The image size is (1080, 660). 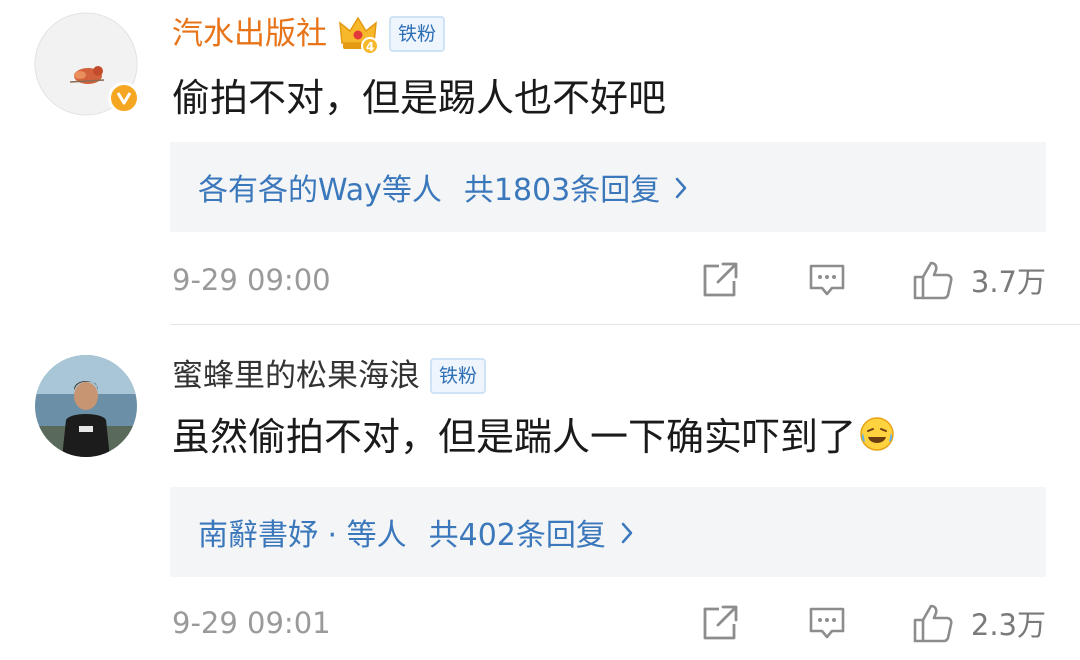 I want to click on share-button, so click(x=720, y=623).